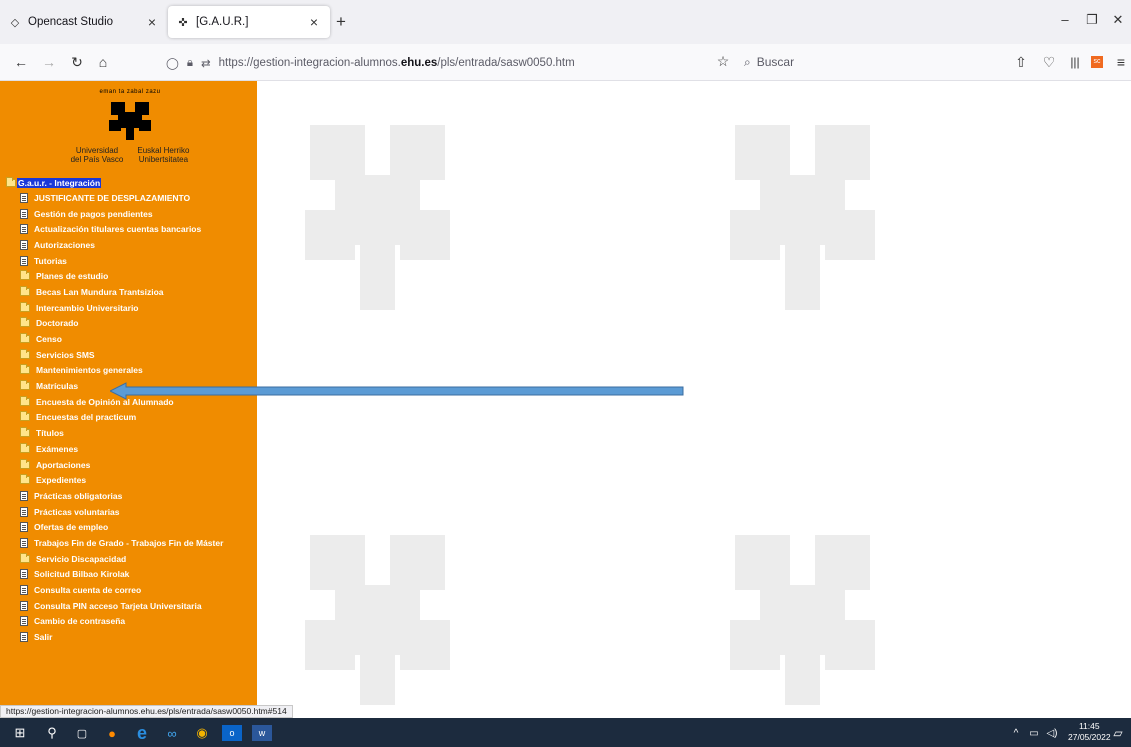 The width and height of the screenshot is (1131, 747). What do you see at coordinates (163, 155) in the screenshot?
I see `logo-caption-basque: Euskal Herriko Unibertsitatea` at bounding box center [163, 155].